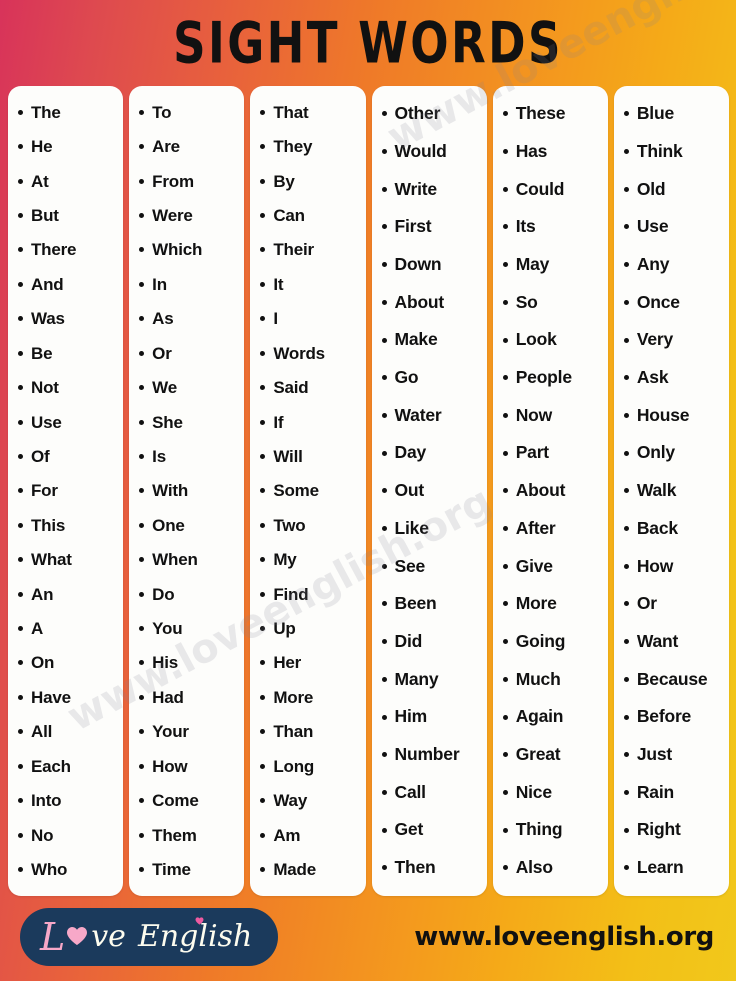 This screenshot has height=981, width=736. Describe the element at coordinates (163, 319) in the screenshot. I see `word-text: As` at that location.